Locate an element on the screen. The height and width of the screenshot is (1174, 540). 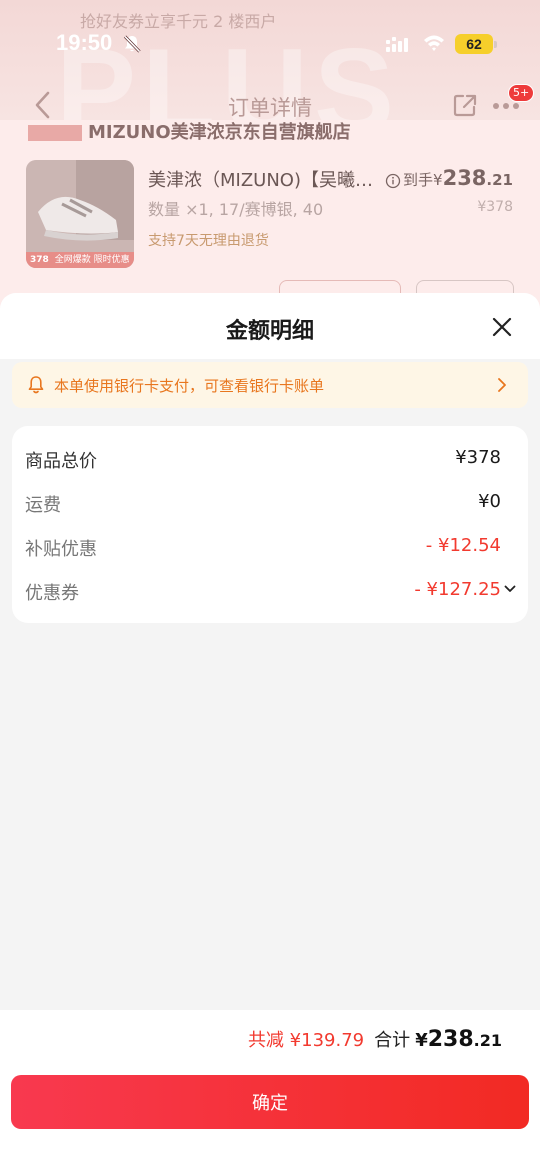
more-icon is located at coordinates (507, 106).